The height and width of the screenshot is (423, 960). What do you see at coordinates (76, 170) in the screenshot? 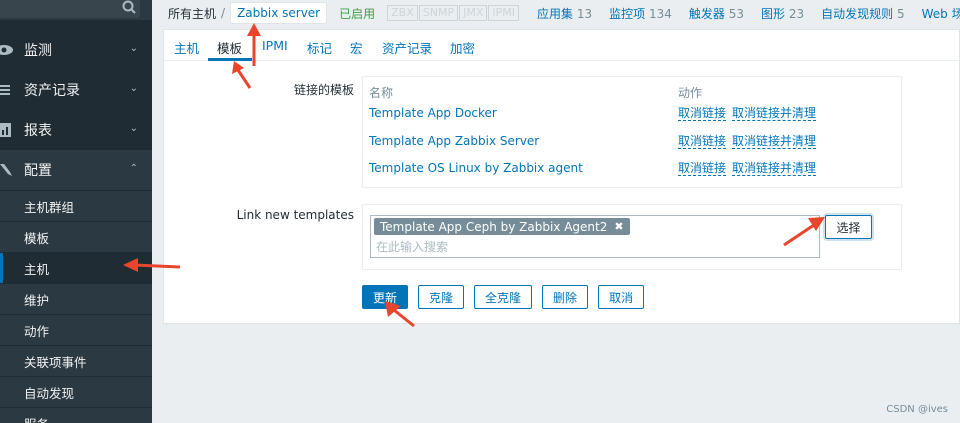
I see `sidebar-item-configuration: 配置 ⌃` at bounding box center [76, 170].